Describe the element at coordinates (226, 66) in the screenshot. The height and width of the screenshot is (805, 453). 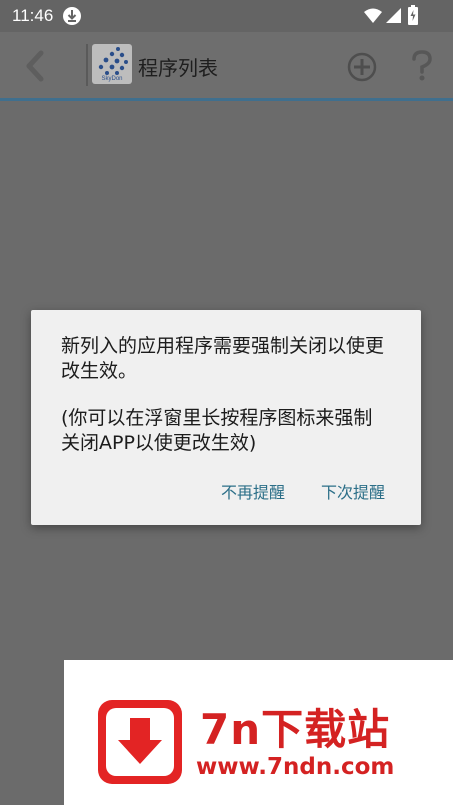
I see `toolbar: SkyDon 程序列表` at that location.